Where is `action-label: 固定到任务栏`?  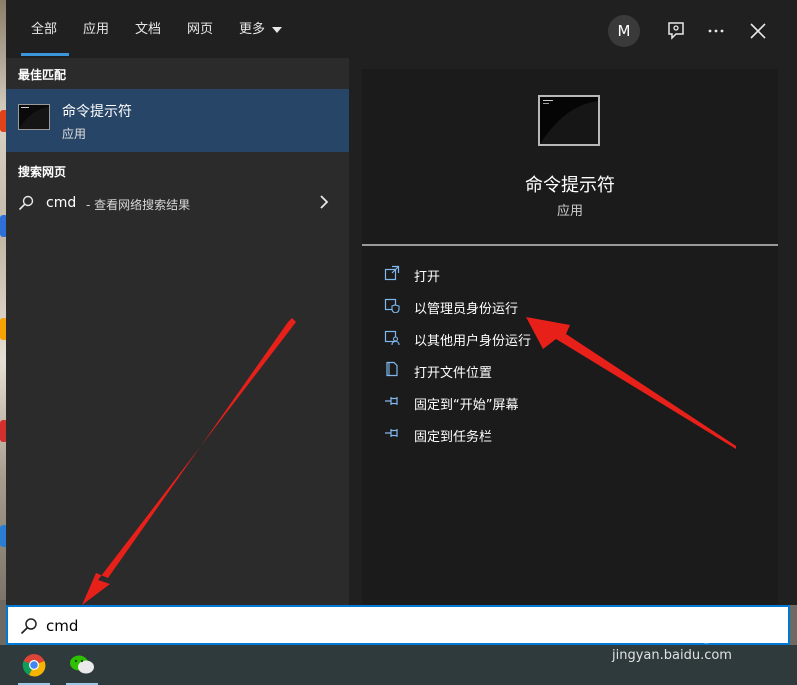
action-label: 固定到任务栏 is located at coordinates (453, 437).